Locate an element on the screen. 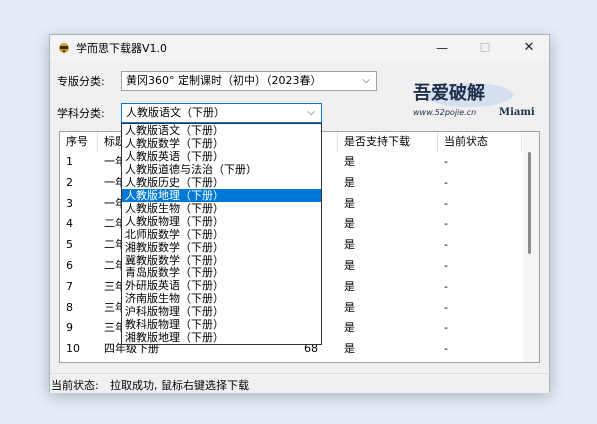 The width and height of the screenshot is (597, 424). status-bar: 当前状态: 拉取成功, 鼠标右键选择下载 is located at coordinates (299, 383).